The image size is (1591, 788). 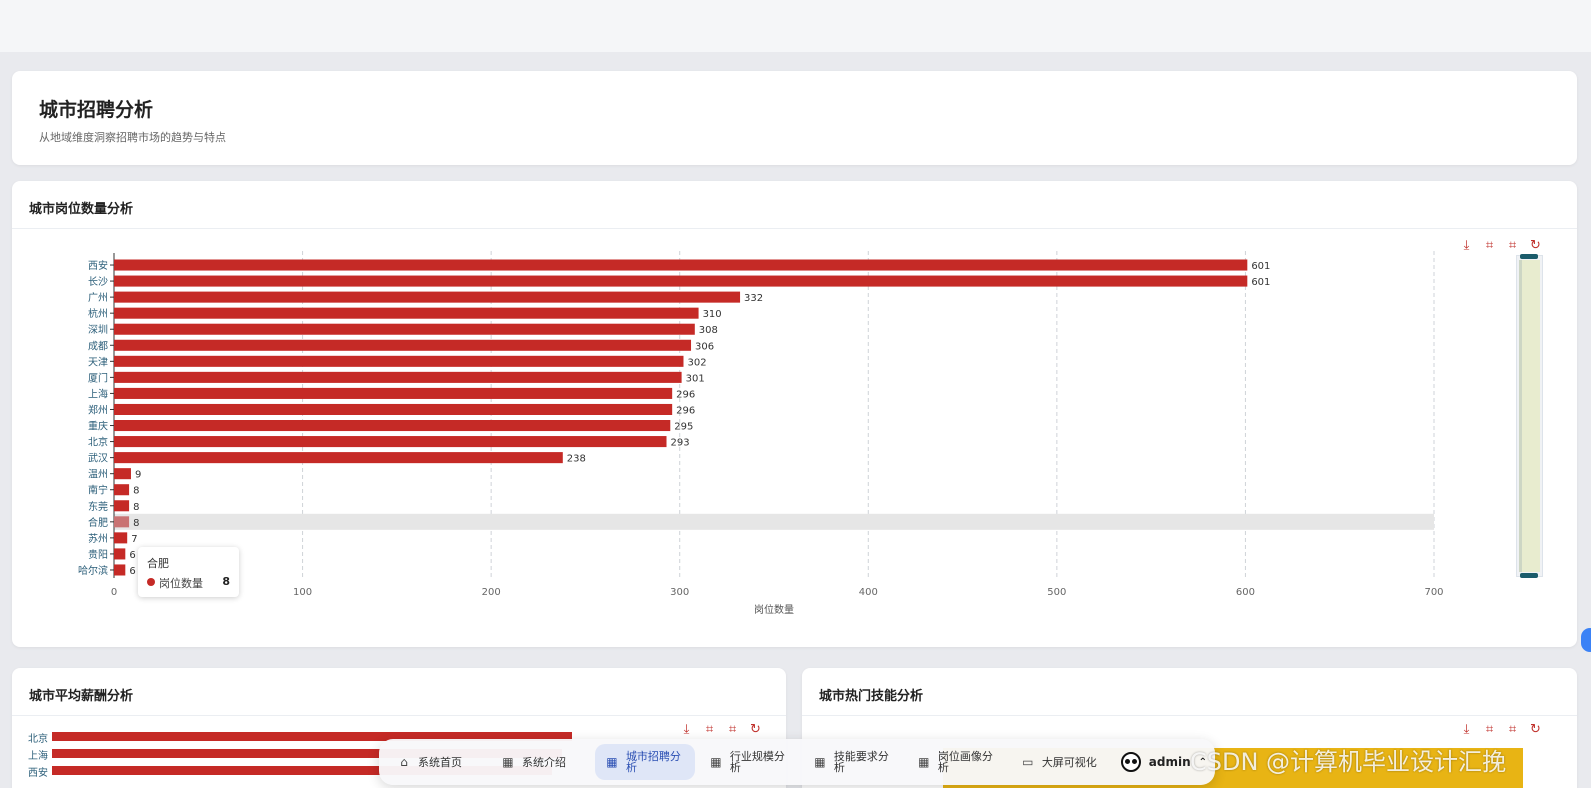 I want to click on y-tick-label: 东莞, so click(x=98, y=506).